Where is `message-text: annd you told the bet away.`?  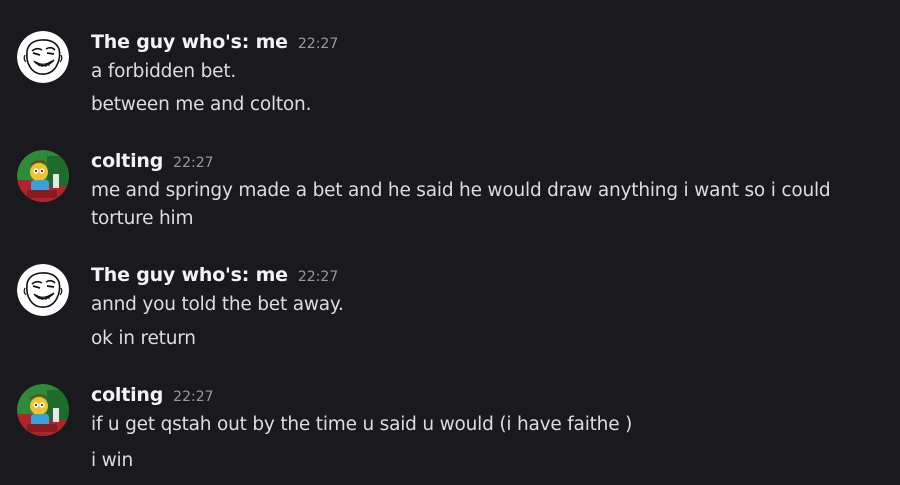
message-text: annd you told the bet away. is located at coordinates (217, 304).